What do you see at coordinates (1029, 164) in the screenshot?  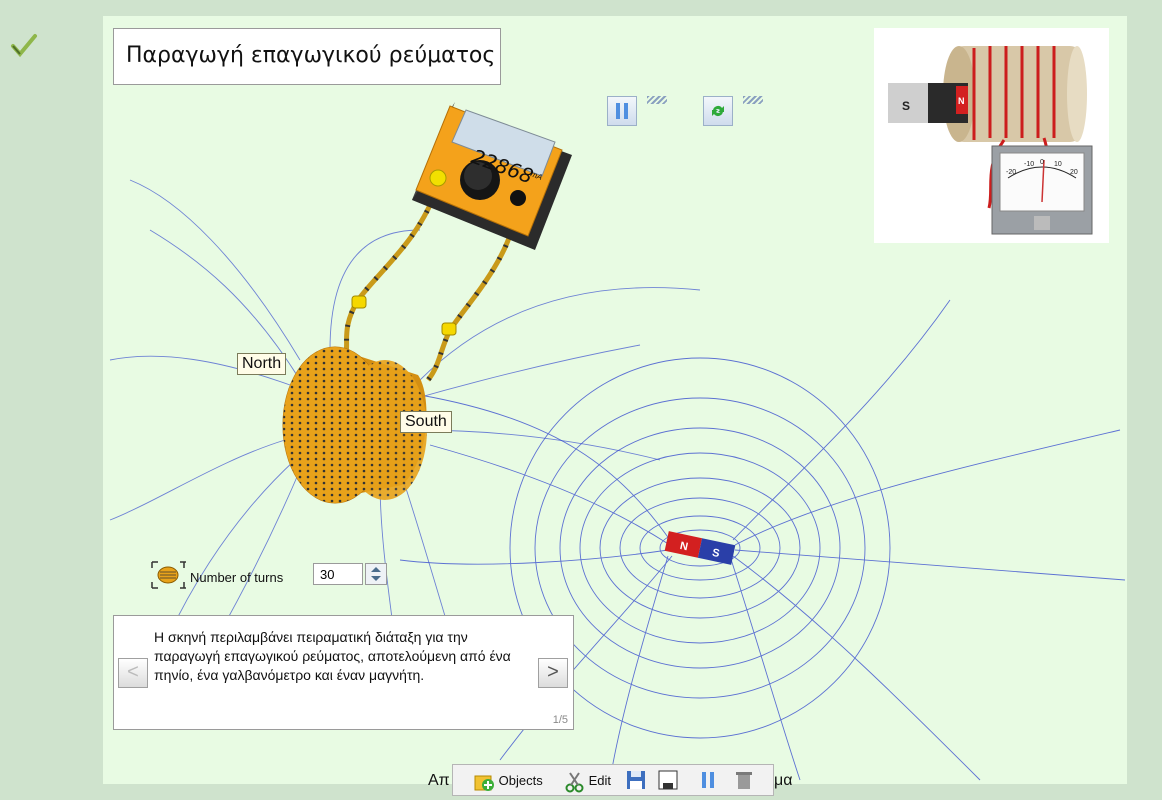 I see `thumb-scale-1: -10` at bounding box center [1029, 164].